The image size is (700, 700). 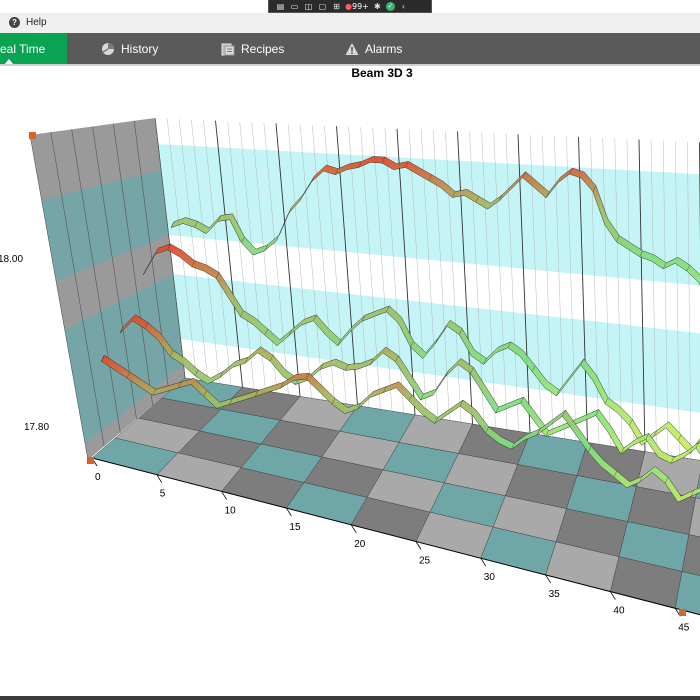 What do you see at coordinates (294, 6) in the screenshot?
I see `remote-camera-icon: ▭` at bounding box center [294, 6].